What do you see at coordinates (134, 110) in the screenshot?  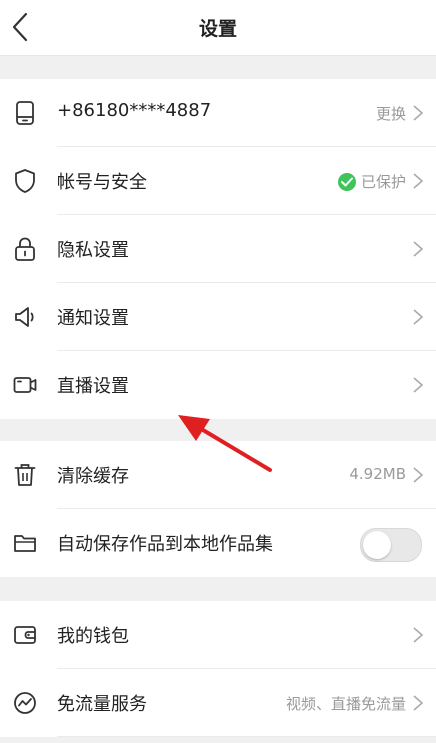 I see `phone-number-label: +86180****4887` at bounding box center [134, 110].